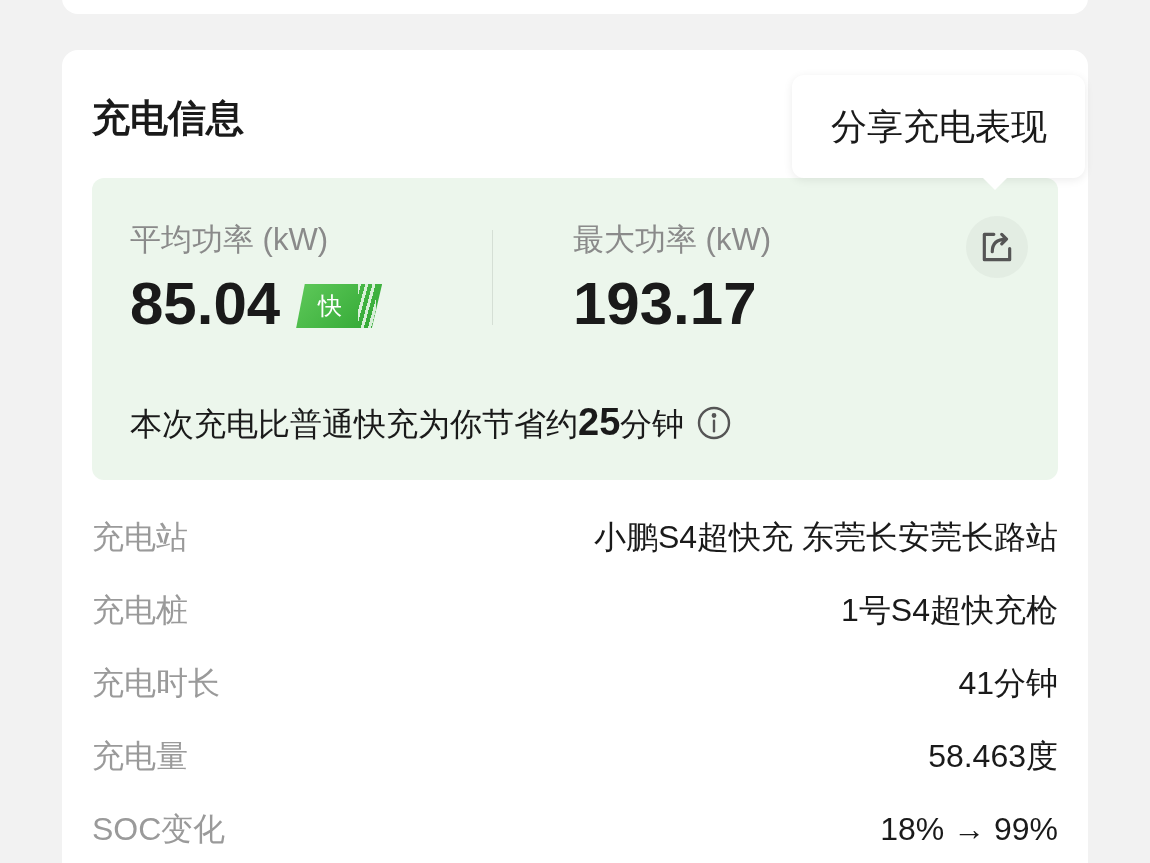 The width and height of the screenshot is (1150, 863). Describe the element at coordinates (230, 240) in the screenshot. I see `power-label: 平均功率 (kW)` at that location.